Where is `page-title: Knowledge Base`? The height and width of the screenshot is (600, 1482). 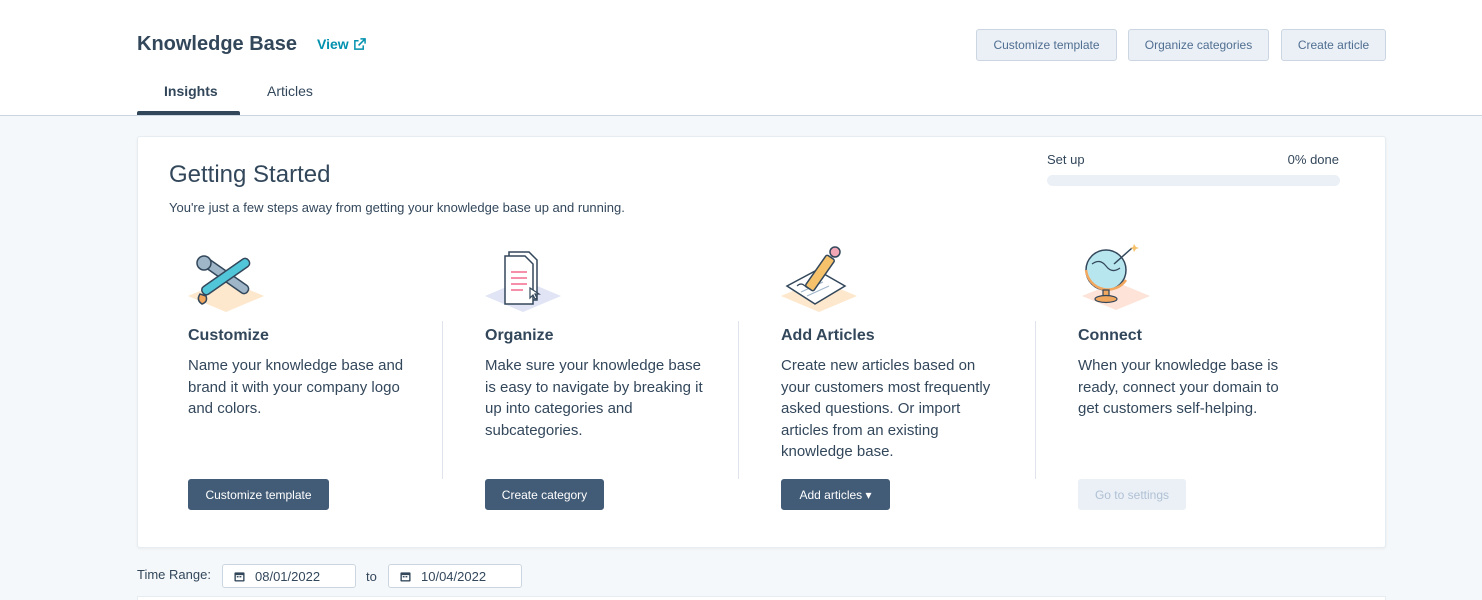 page-title: Knowledge Base is located at coordinates (217, 44).